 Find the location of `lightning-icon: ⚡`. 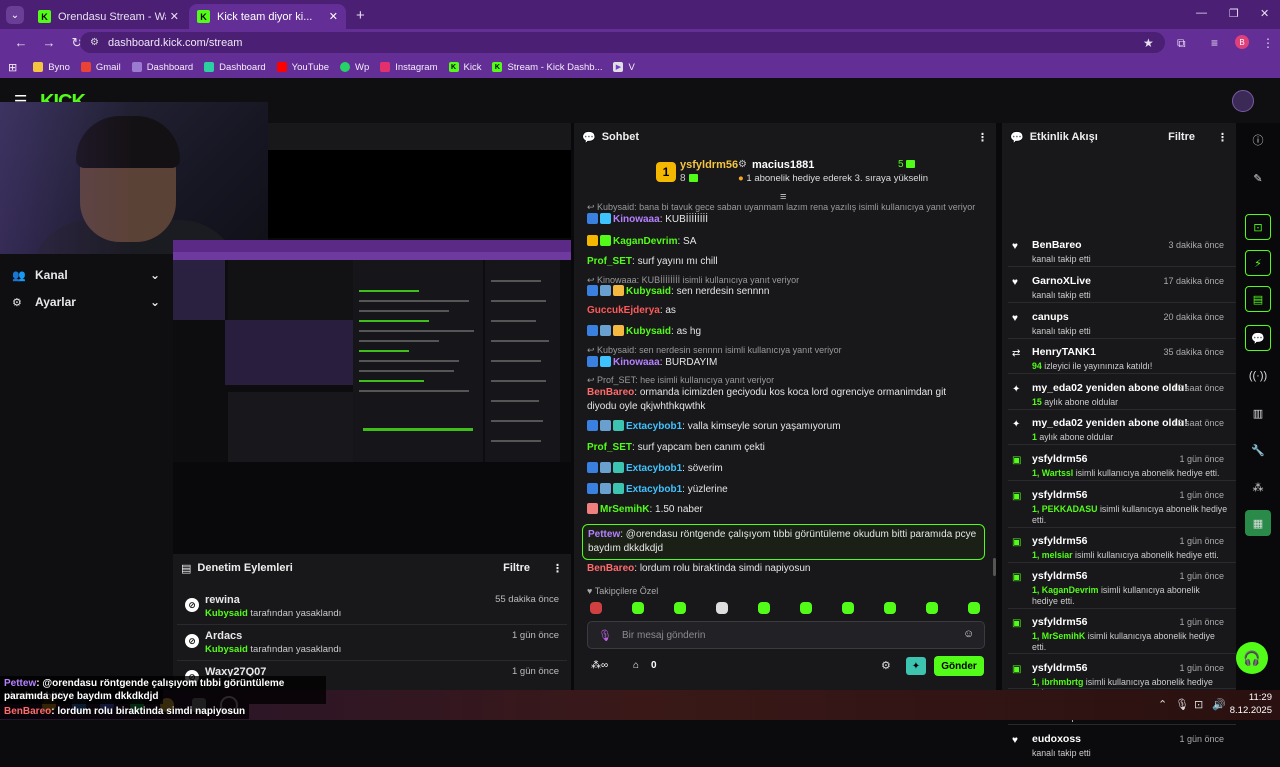

lightning-icon: ⚡ is located at coordinates (1258, 263).